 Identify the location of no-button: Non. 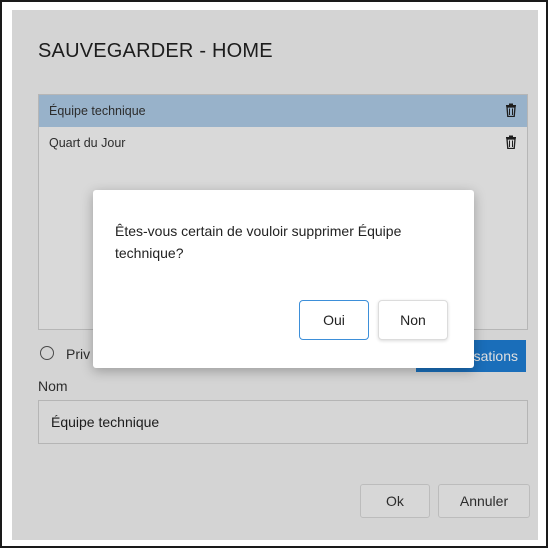
(413, 320).